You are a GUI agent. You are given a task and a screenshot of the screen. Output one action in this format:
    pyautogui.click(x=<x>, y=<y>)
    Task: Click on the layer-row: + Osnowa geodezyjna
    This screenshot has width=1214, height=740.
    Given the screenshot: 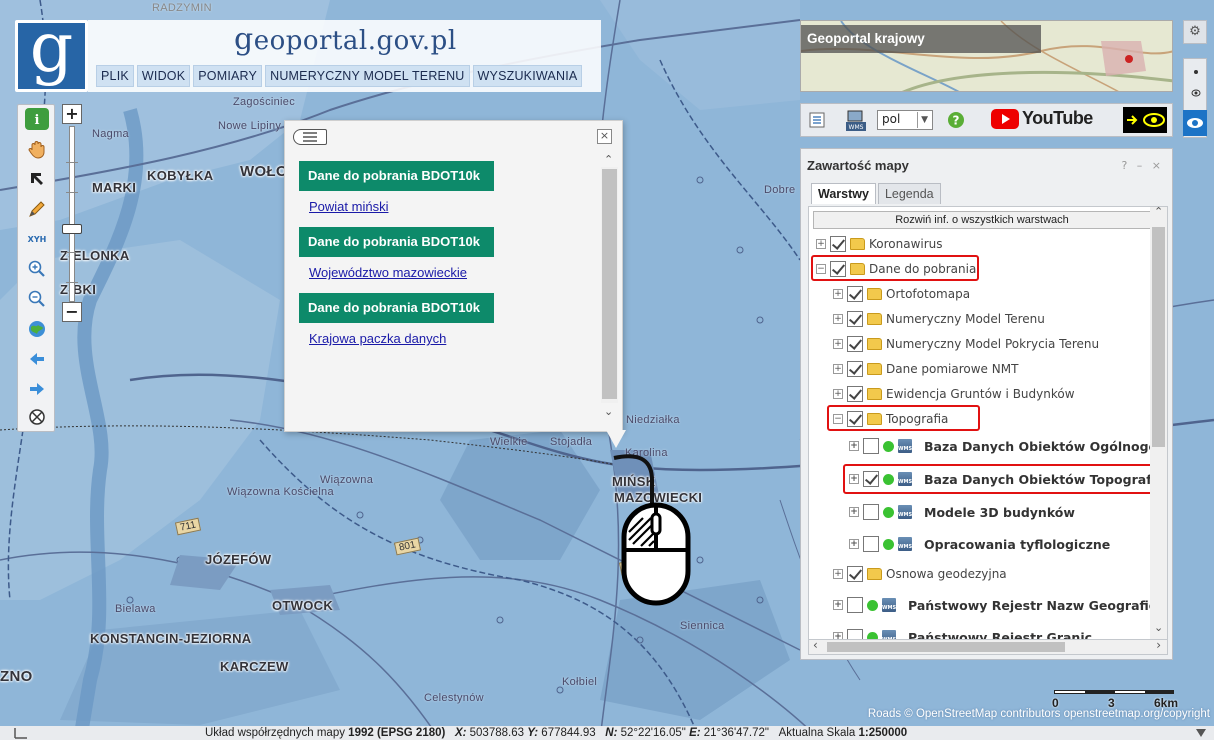 What is the action you would take?
    pyautogui.click(x=920, y=574)
    